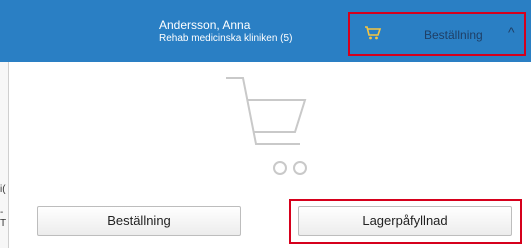 The height and width of the screenshot is (248, 531). Describe the element at coordinates (373, 35) in the screenshot. I see `cart-icon` at that location.